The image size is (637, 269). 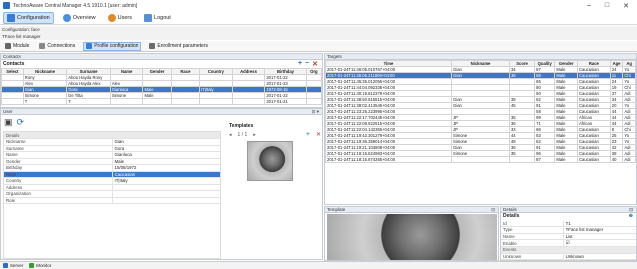 I want to click on details-inner-title: Details, so click(x=511, y=216).